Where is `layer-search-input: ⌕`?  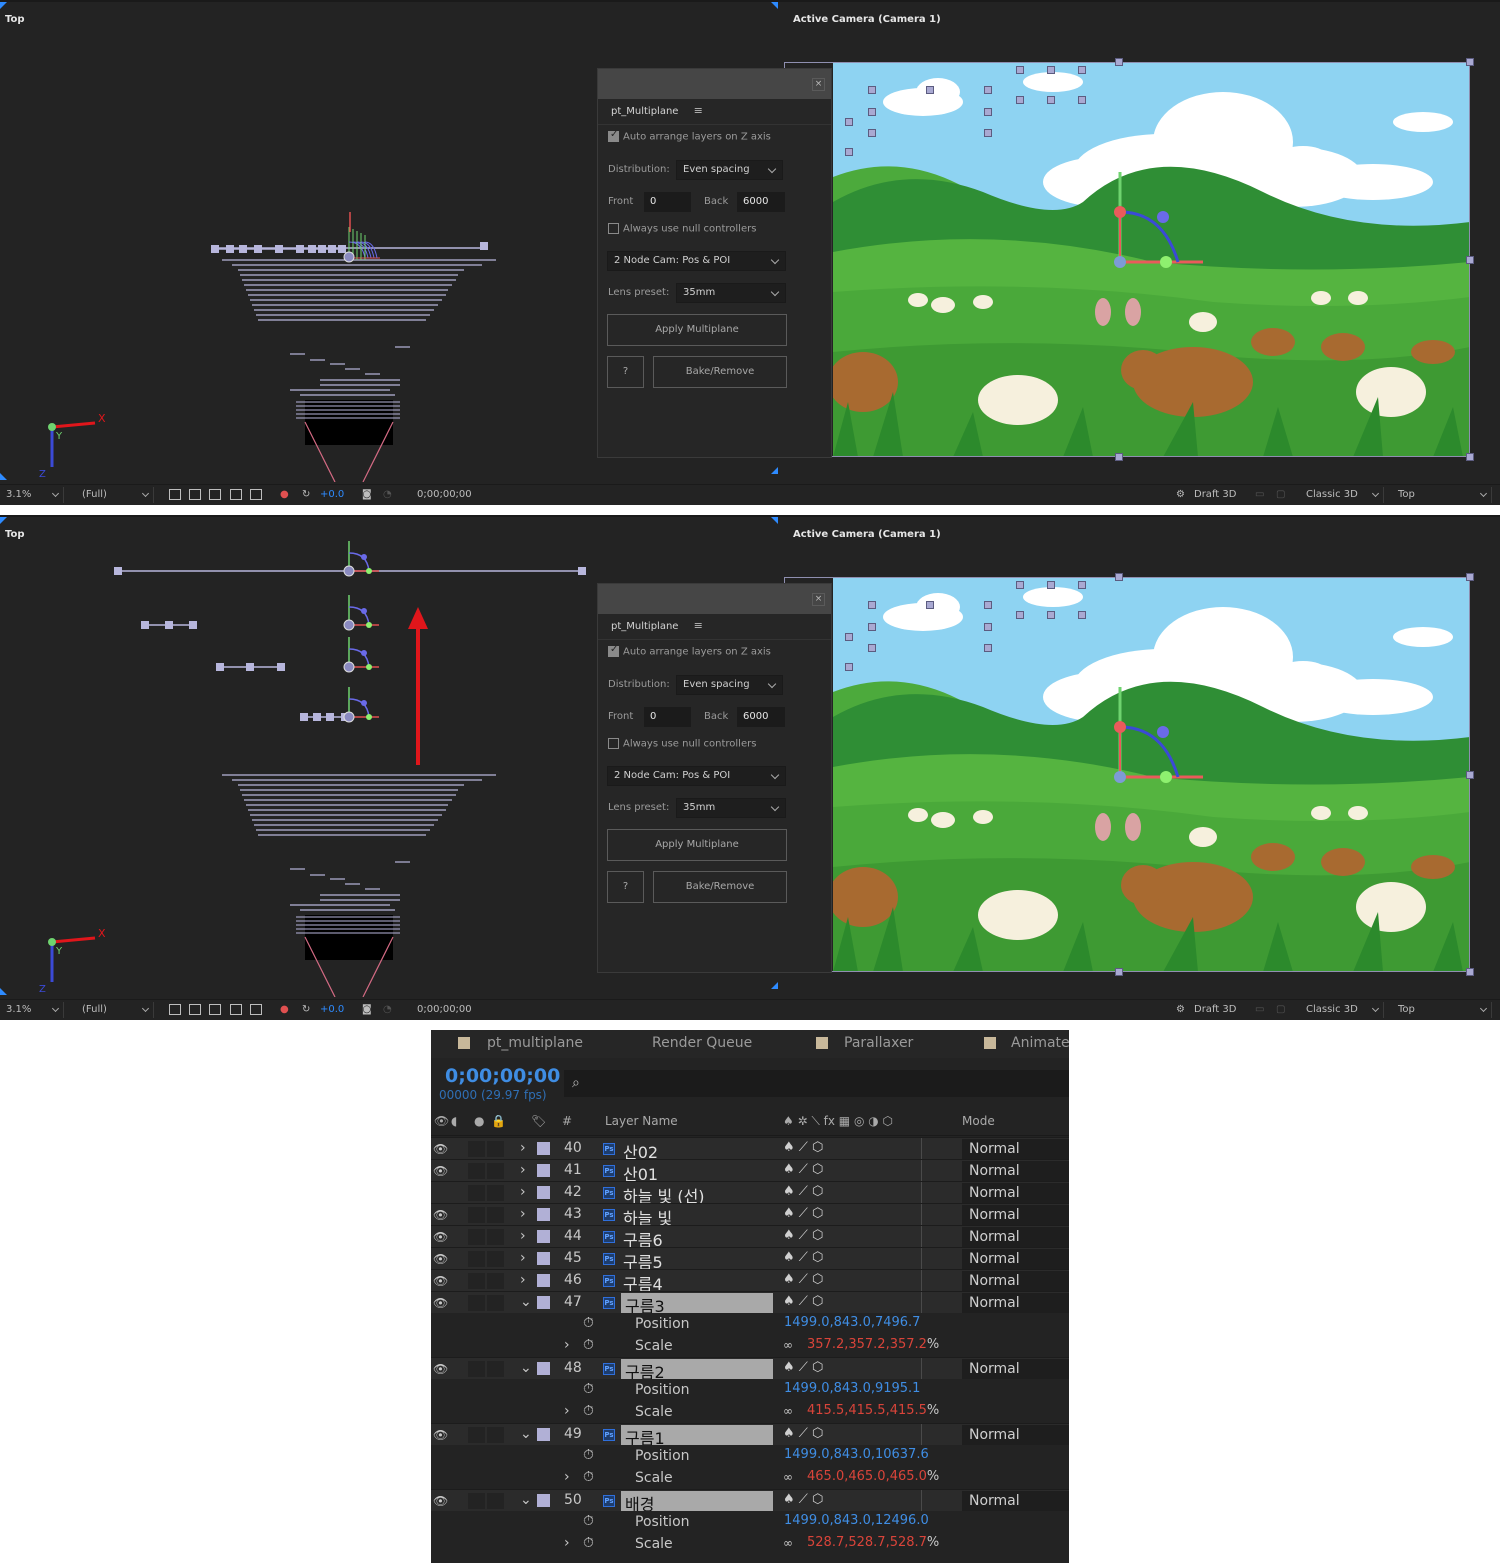 layer-search-input: ⌕ is located at coordinates (816, 1083).